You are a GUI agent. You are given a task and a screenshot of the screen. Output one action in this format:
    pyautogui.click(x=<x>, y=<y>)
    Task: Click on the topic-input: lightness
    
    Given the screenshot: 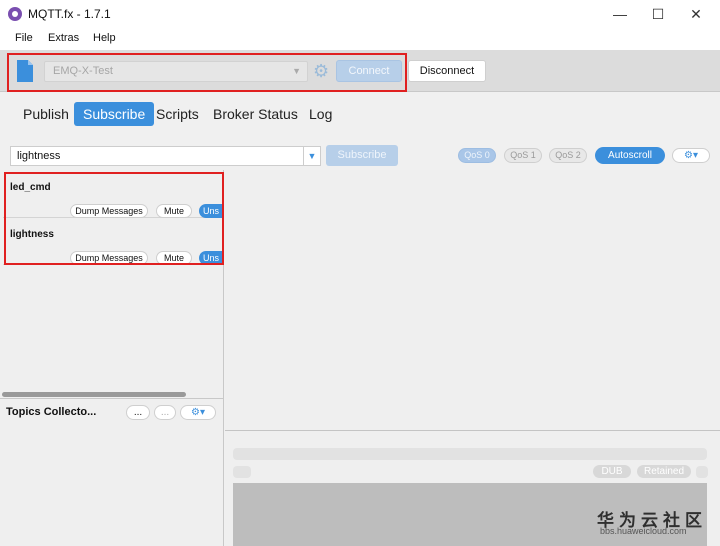 What is the action you would take?
    pyautogui.click(x=157, y=156)
    